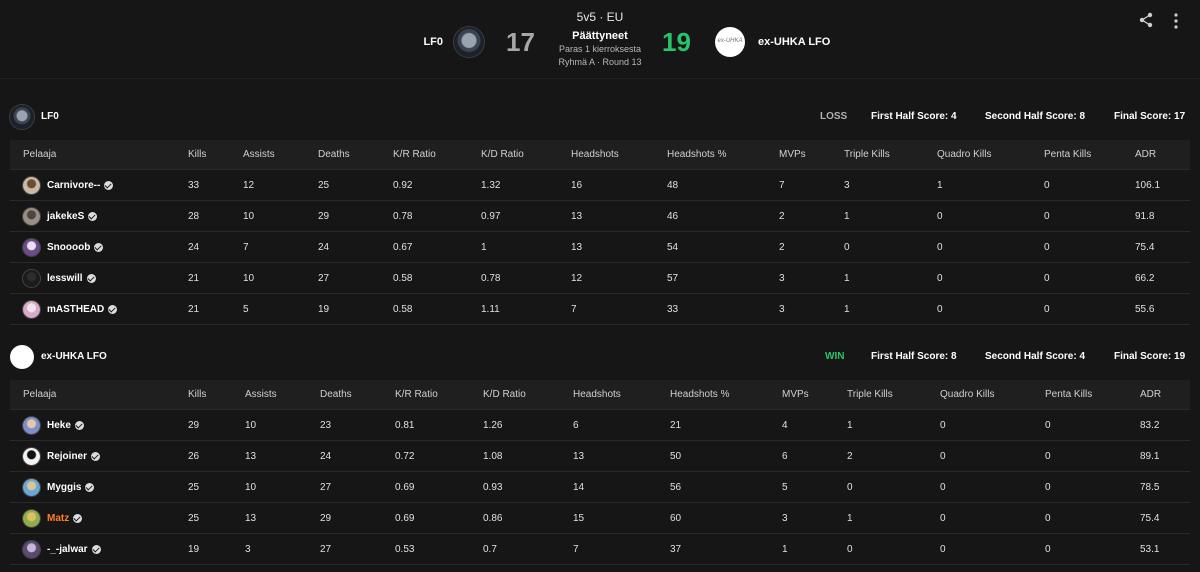  I want to click on team-a-title: LF0, so click(50, 116).